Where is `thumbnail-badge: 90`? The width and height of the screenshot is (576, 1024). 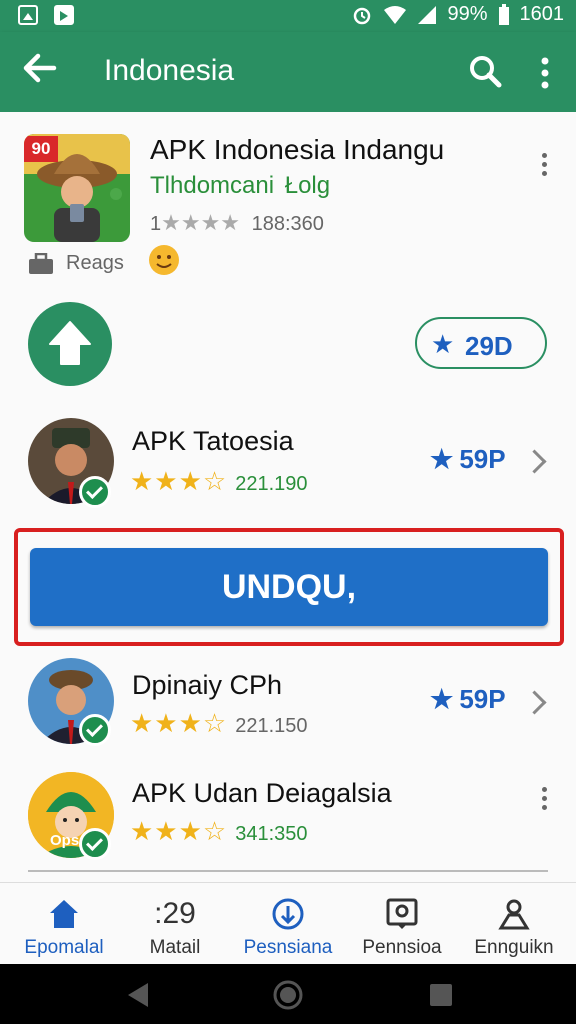
thumbnail-badge: 90 is located at coordinates (41, 149).